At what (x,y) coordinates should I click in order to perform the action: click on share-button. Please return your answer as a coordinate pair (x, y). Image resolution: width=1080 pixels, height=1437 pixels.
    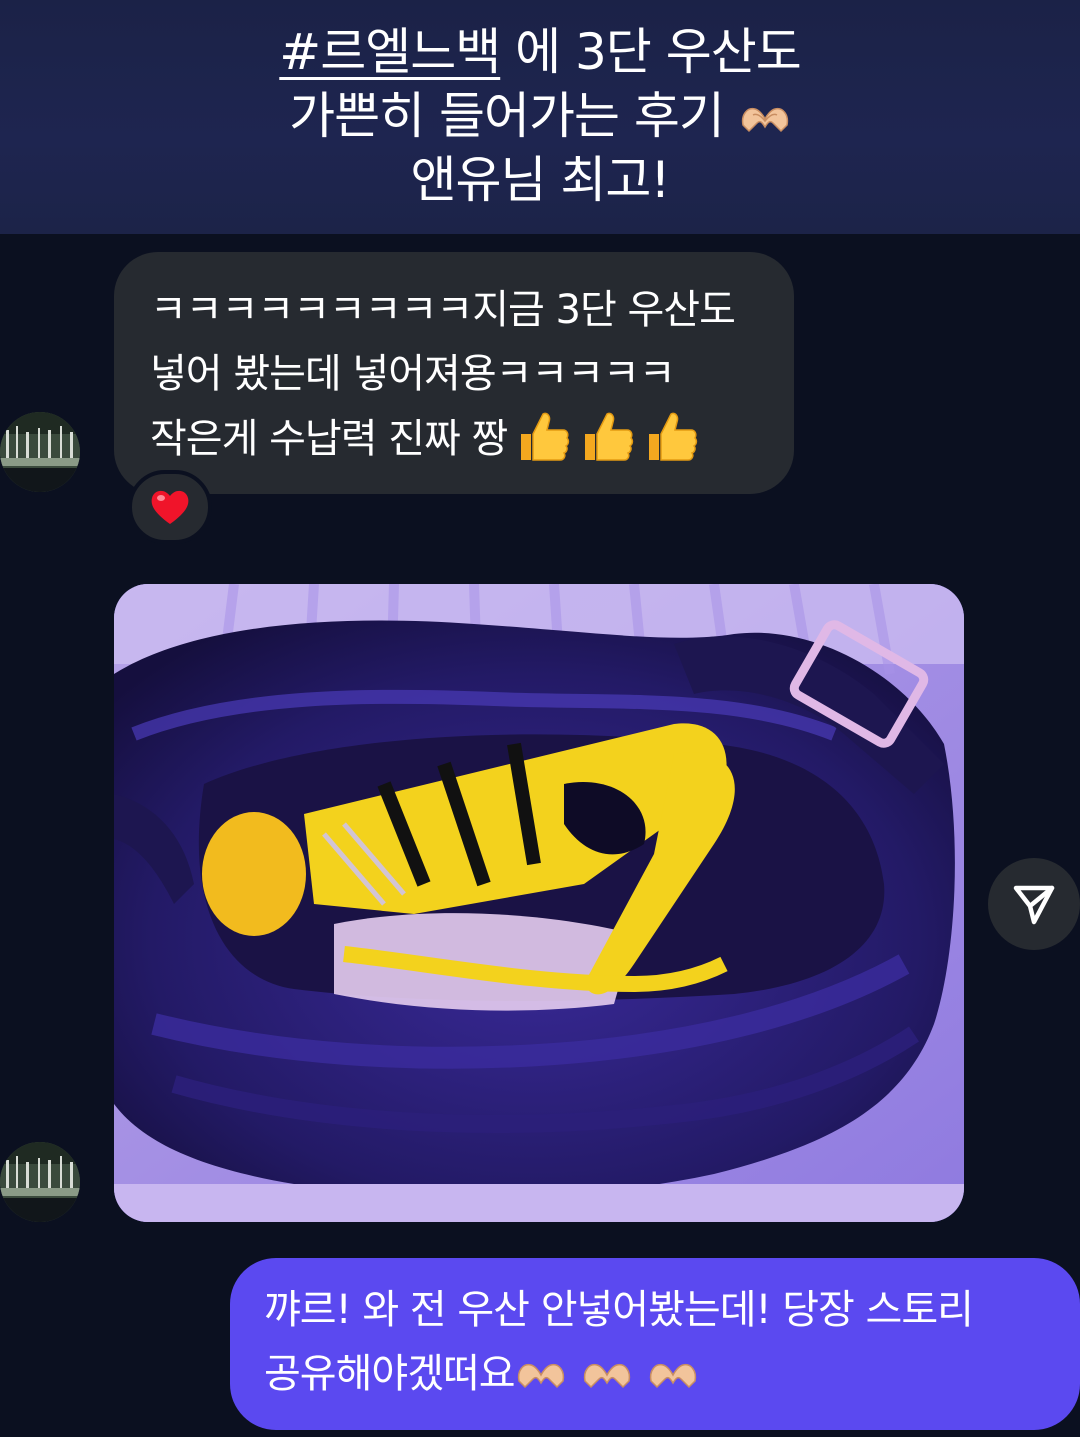
    Looking at the image, I should click on (1034, 904).